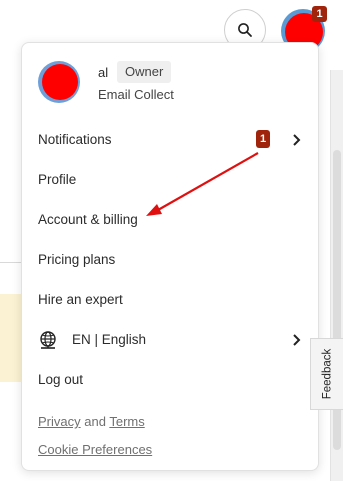  What do you see at coordinates (336, 275) in the screenshot?
I see `page-scrollbar` at bounding box center [336, 275].